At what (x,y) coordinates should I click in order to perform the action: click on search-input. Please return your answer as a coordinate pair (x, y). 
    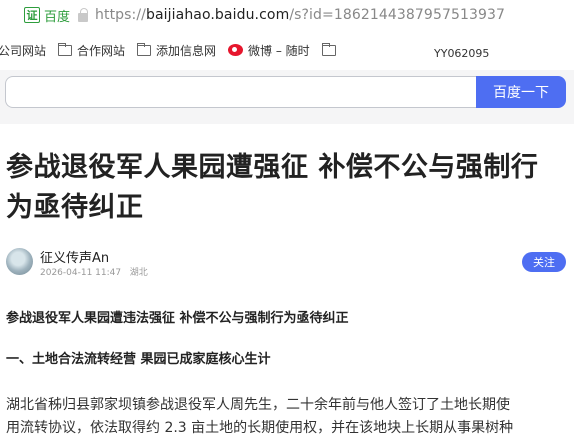
    Looking at the image, I should click on (241, 92).